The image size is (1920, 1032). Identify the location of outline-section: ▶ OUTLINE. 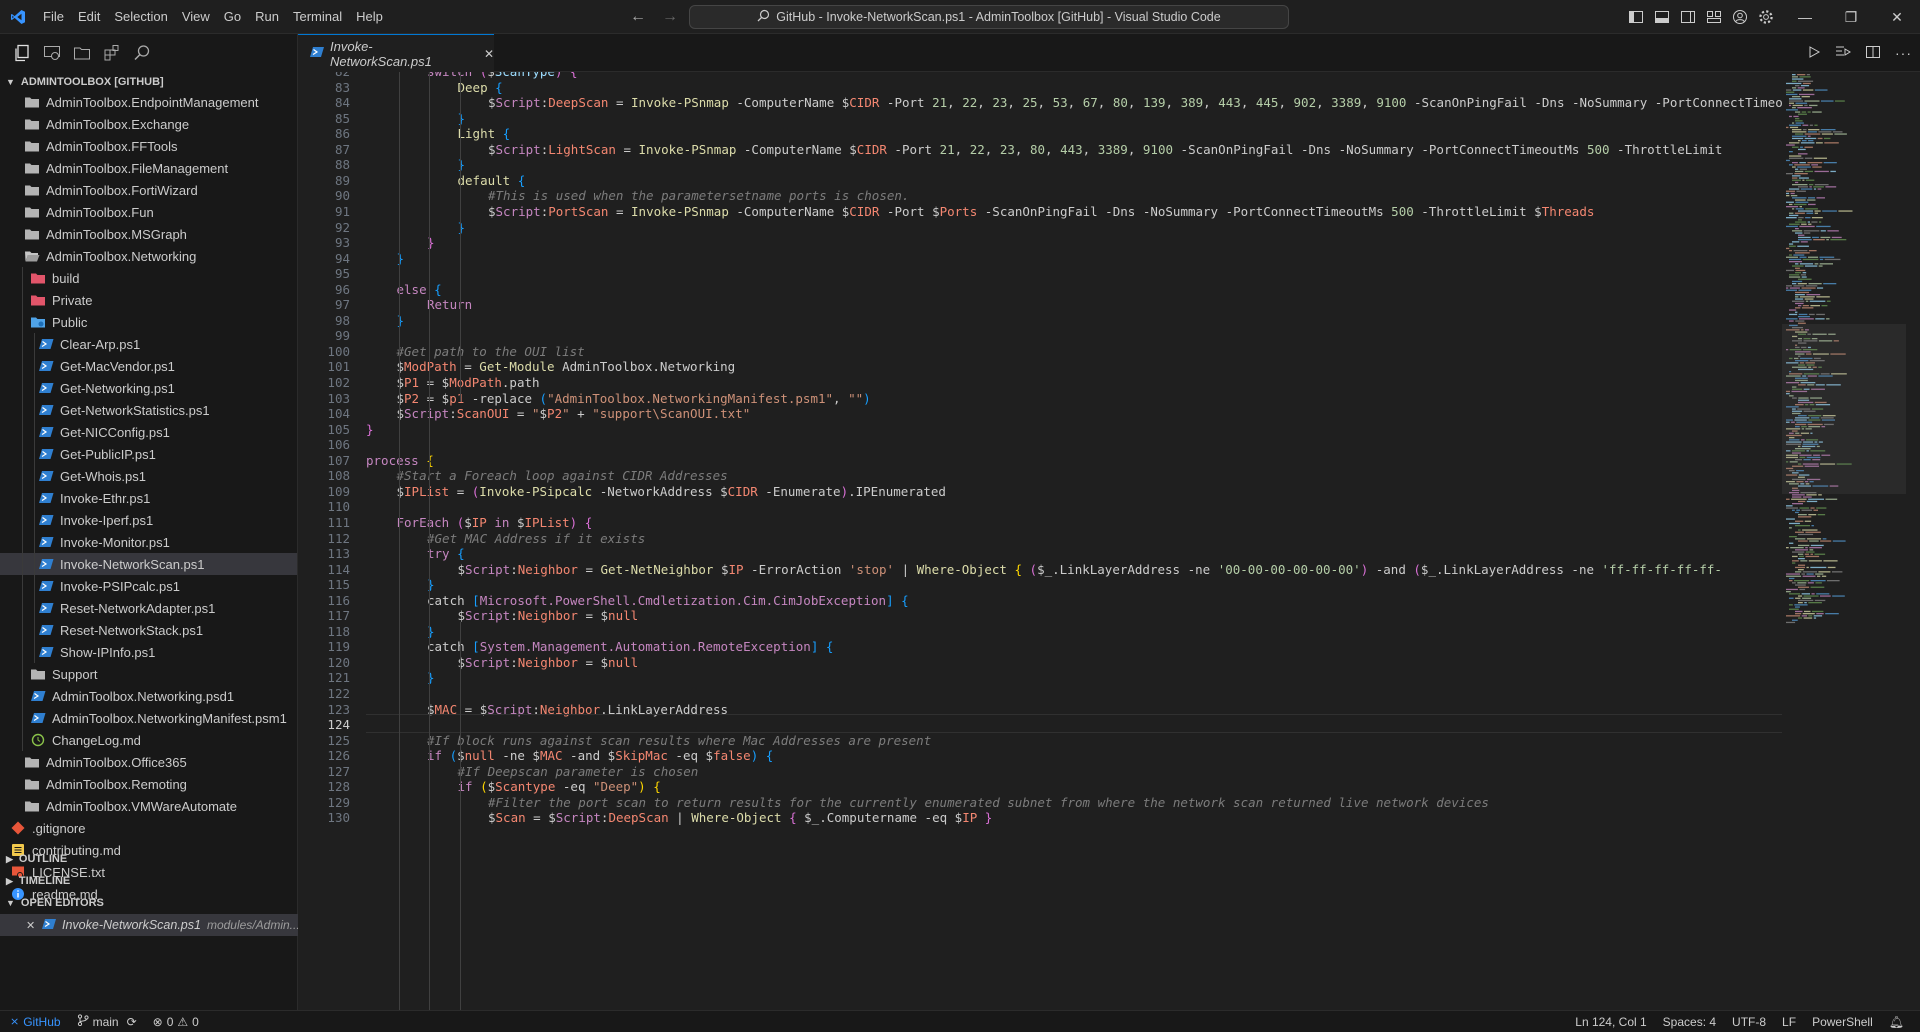
(149, 859).